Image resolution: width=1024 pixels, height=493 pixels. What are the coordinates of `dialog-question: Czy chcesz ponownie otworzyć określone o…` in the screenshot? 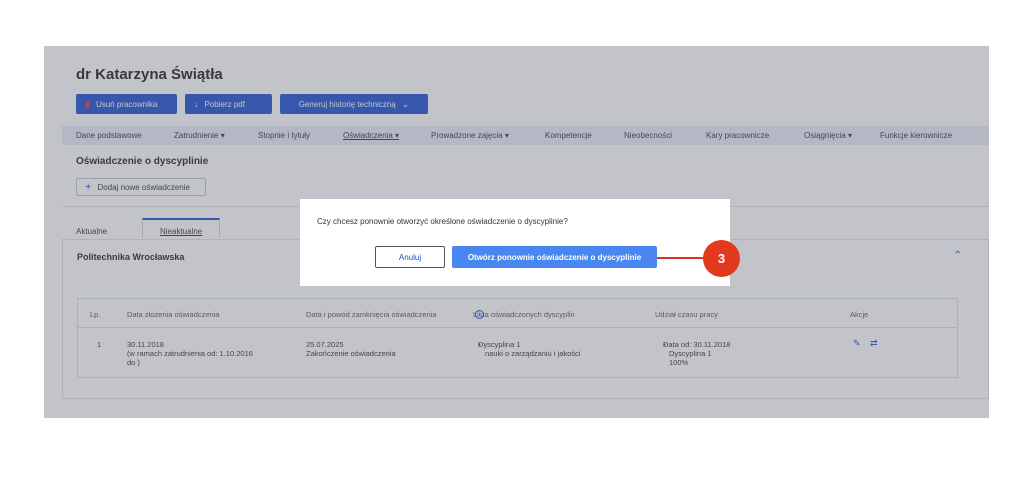 It's located at (442, 221).